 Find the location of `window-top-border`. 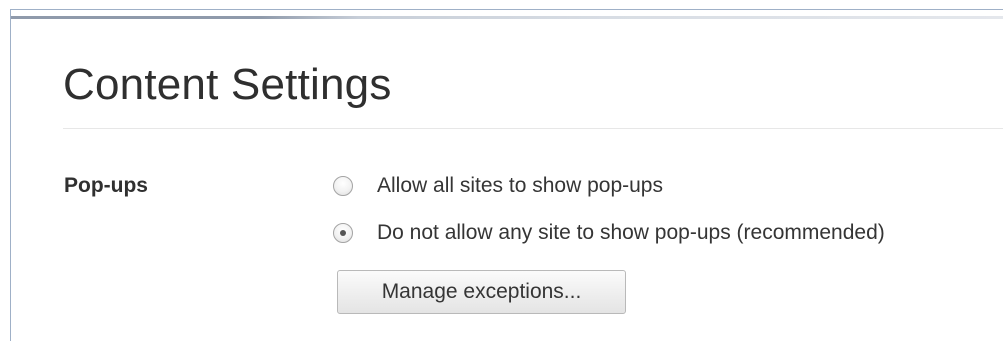

window-top-border is located at coordinates (507, 17).